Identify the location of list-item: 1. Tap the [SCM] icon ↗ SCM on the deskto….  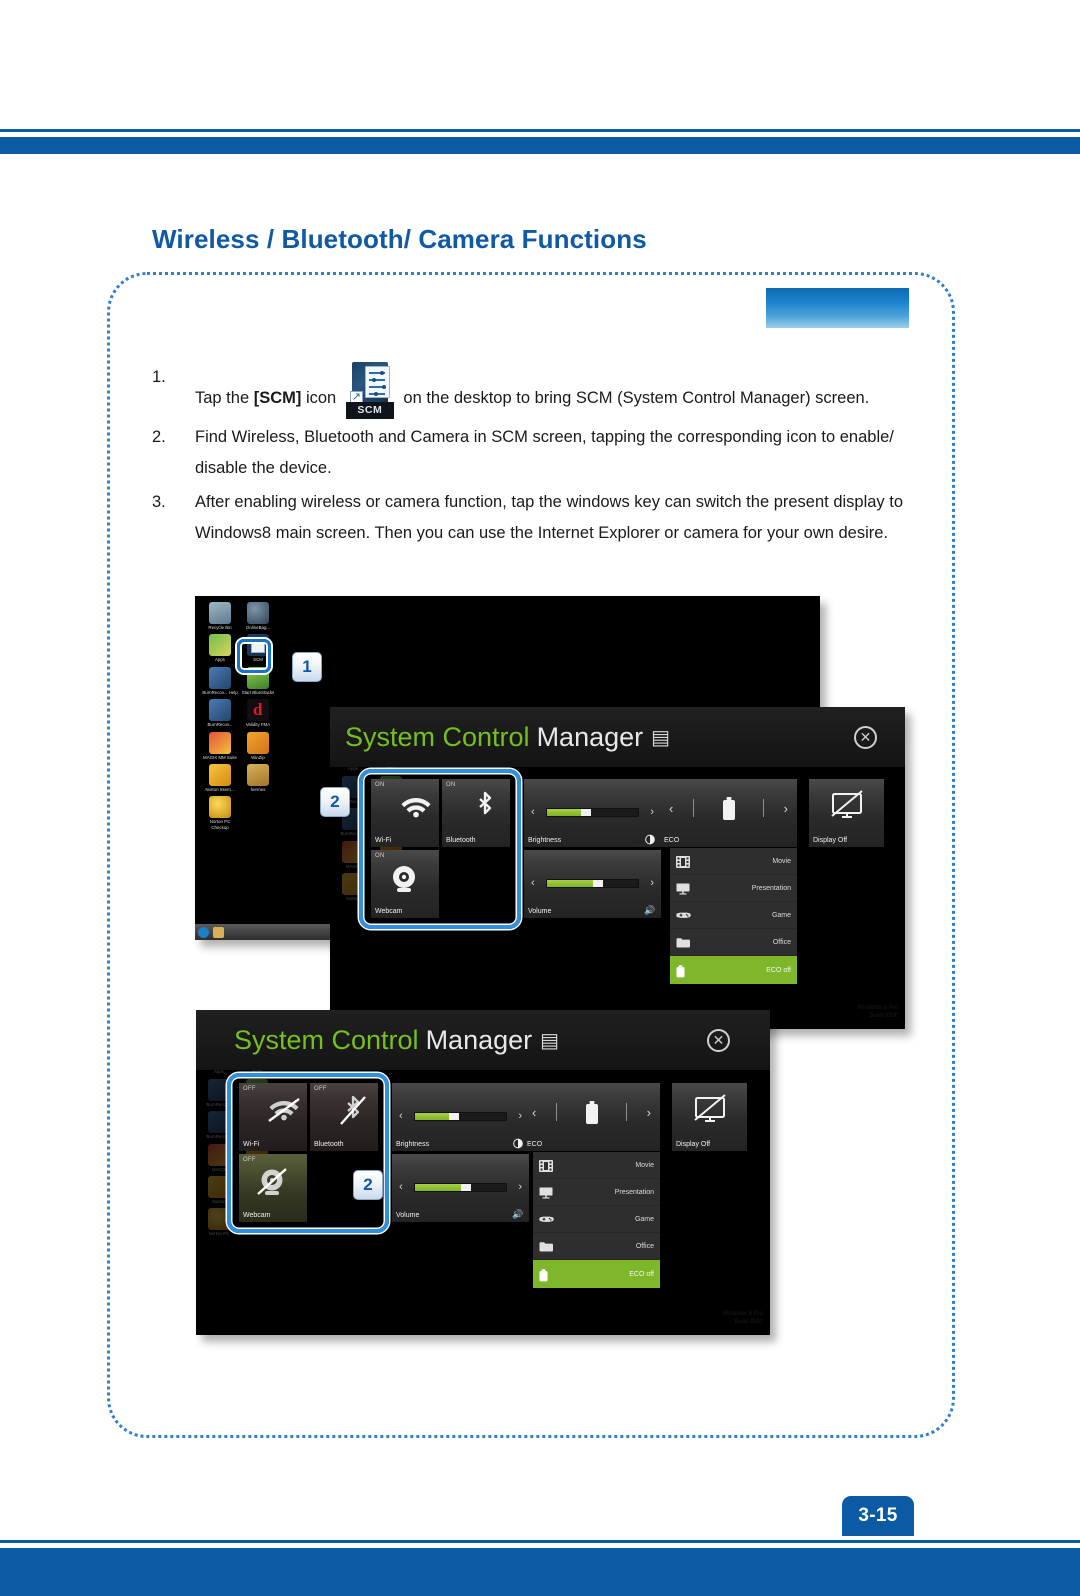
(532, 390).